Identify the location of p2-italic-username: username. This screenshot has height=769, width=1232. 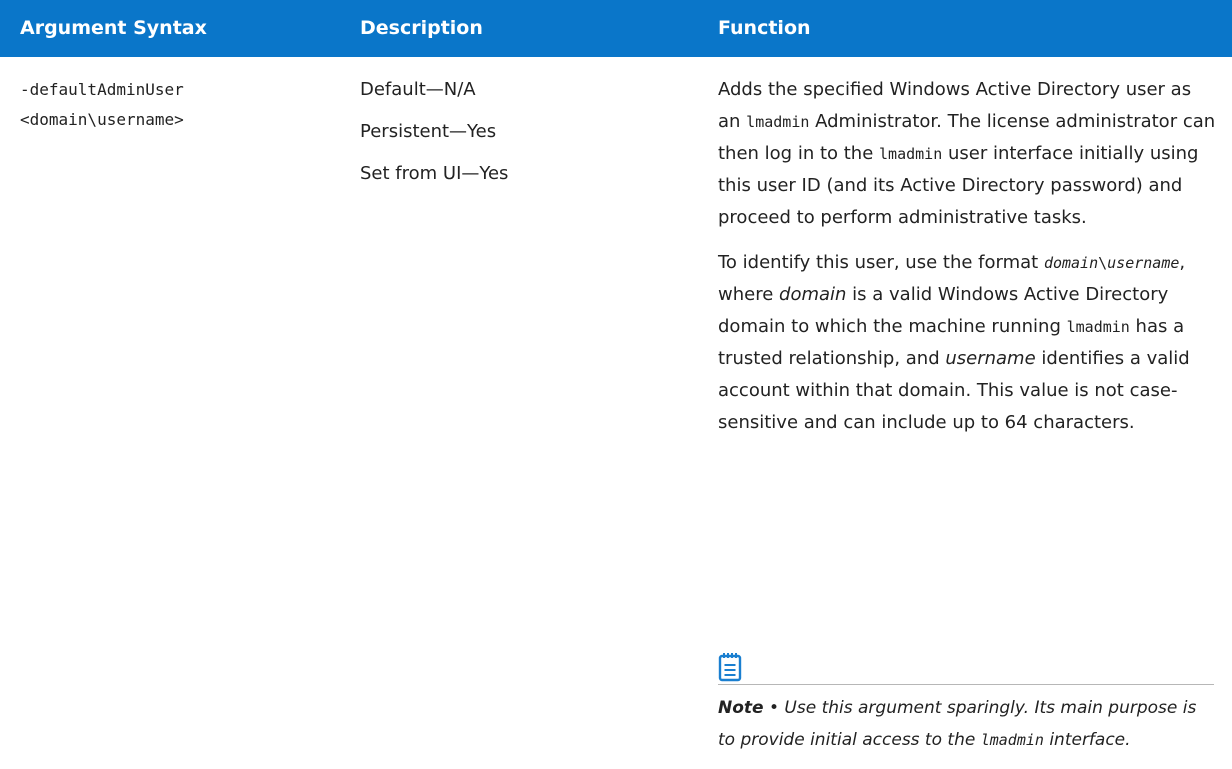
(990, 358).